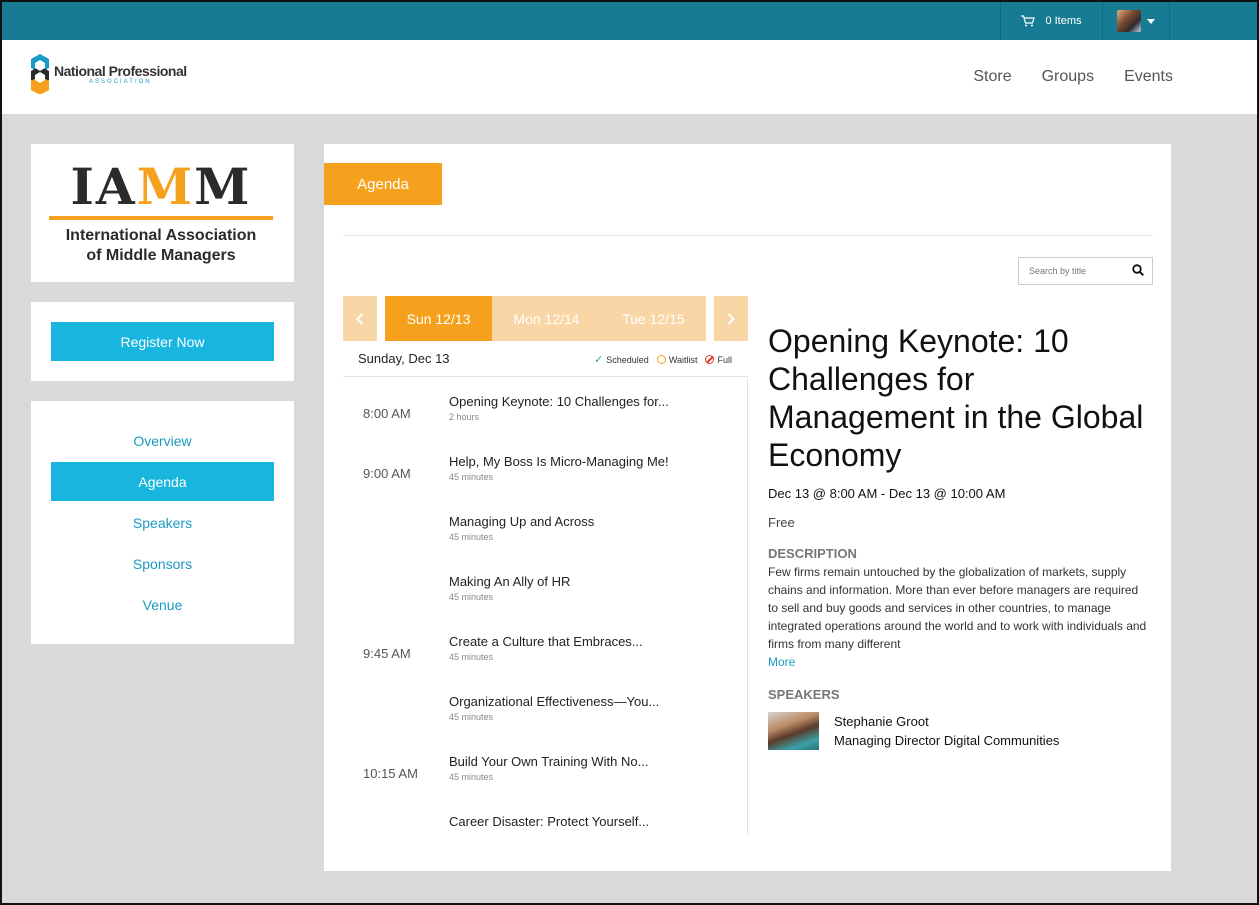  What do you see at coordinates (161, 255) in the screenshot?
I see `org-name-line2: of Middle Managers` at bounding box center [161, 255].